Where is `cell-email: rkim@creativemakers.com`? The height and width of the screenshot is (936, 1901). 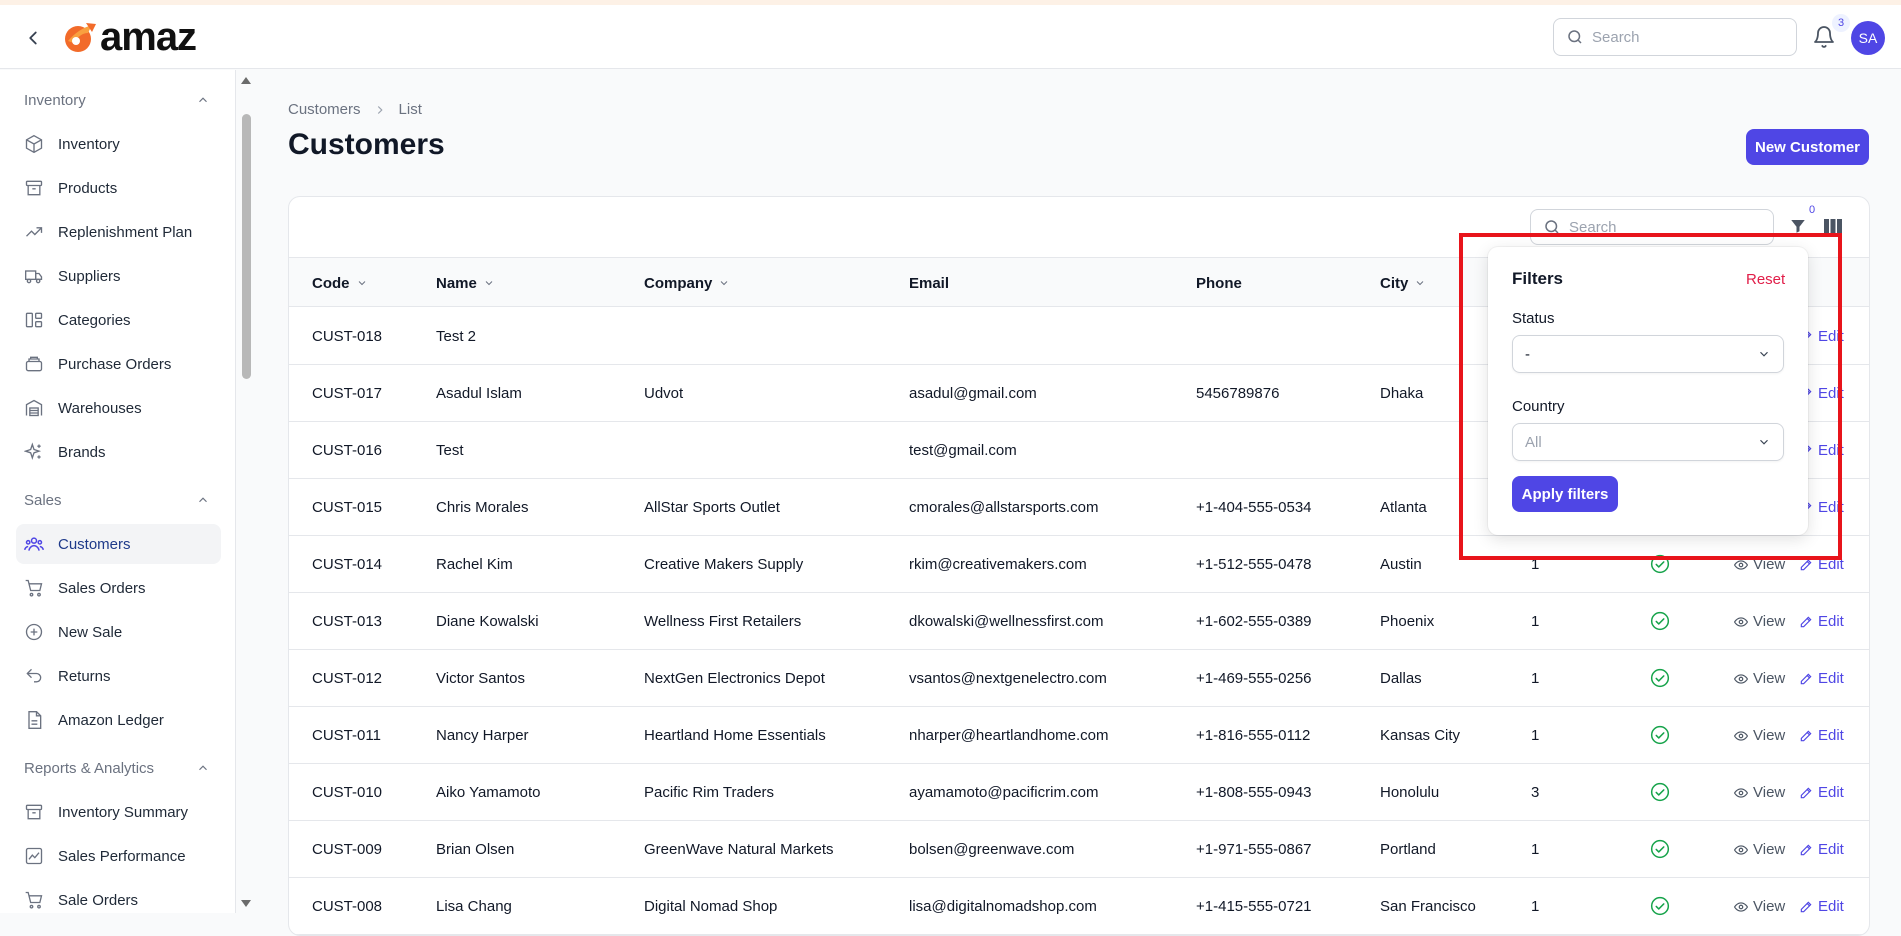
cell-email: rkim@creativemakers.com is located at coordinates (998, 564).